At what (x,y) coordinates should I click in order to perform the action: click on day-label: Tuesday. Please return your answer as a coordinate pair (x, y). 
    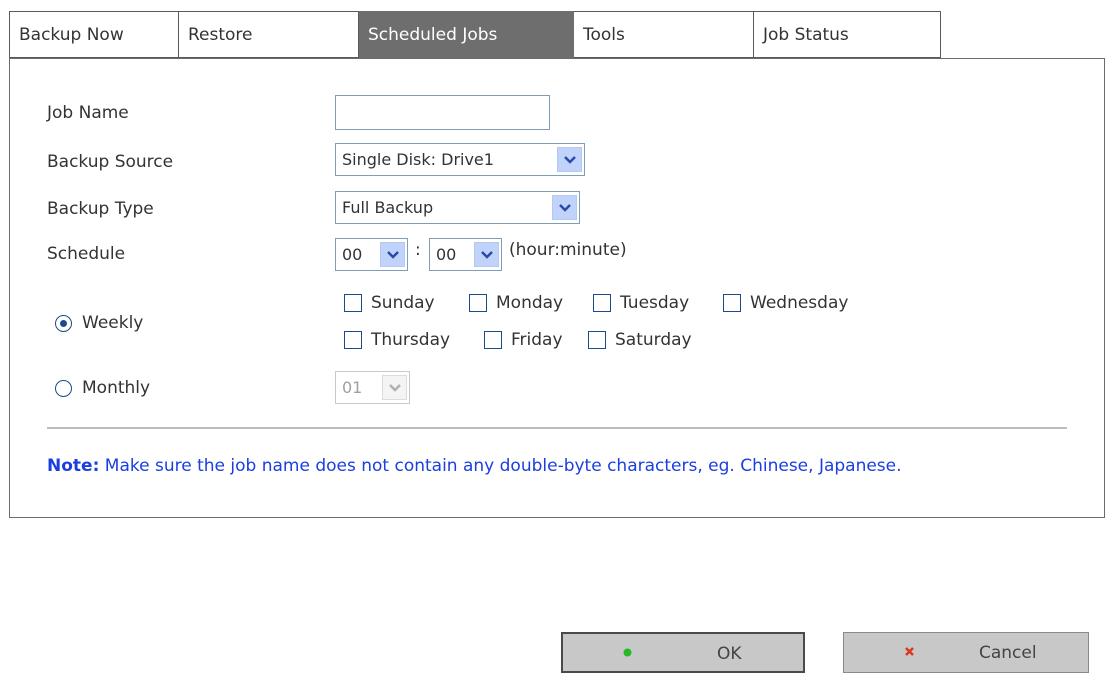
    Looking at the image, I should click on (655, 303).